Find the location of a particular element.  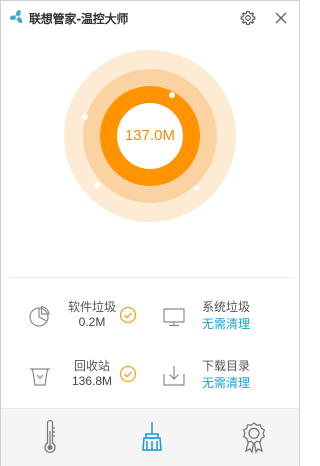

title-bar: 联想管家-温控大师 is located at coordinates (150, 18).